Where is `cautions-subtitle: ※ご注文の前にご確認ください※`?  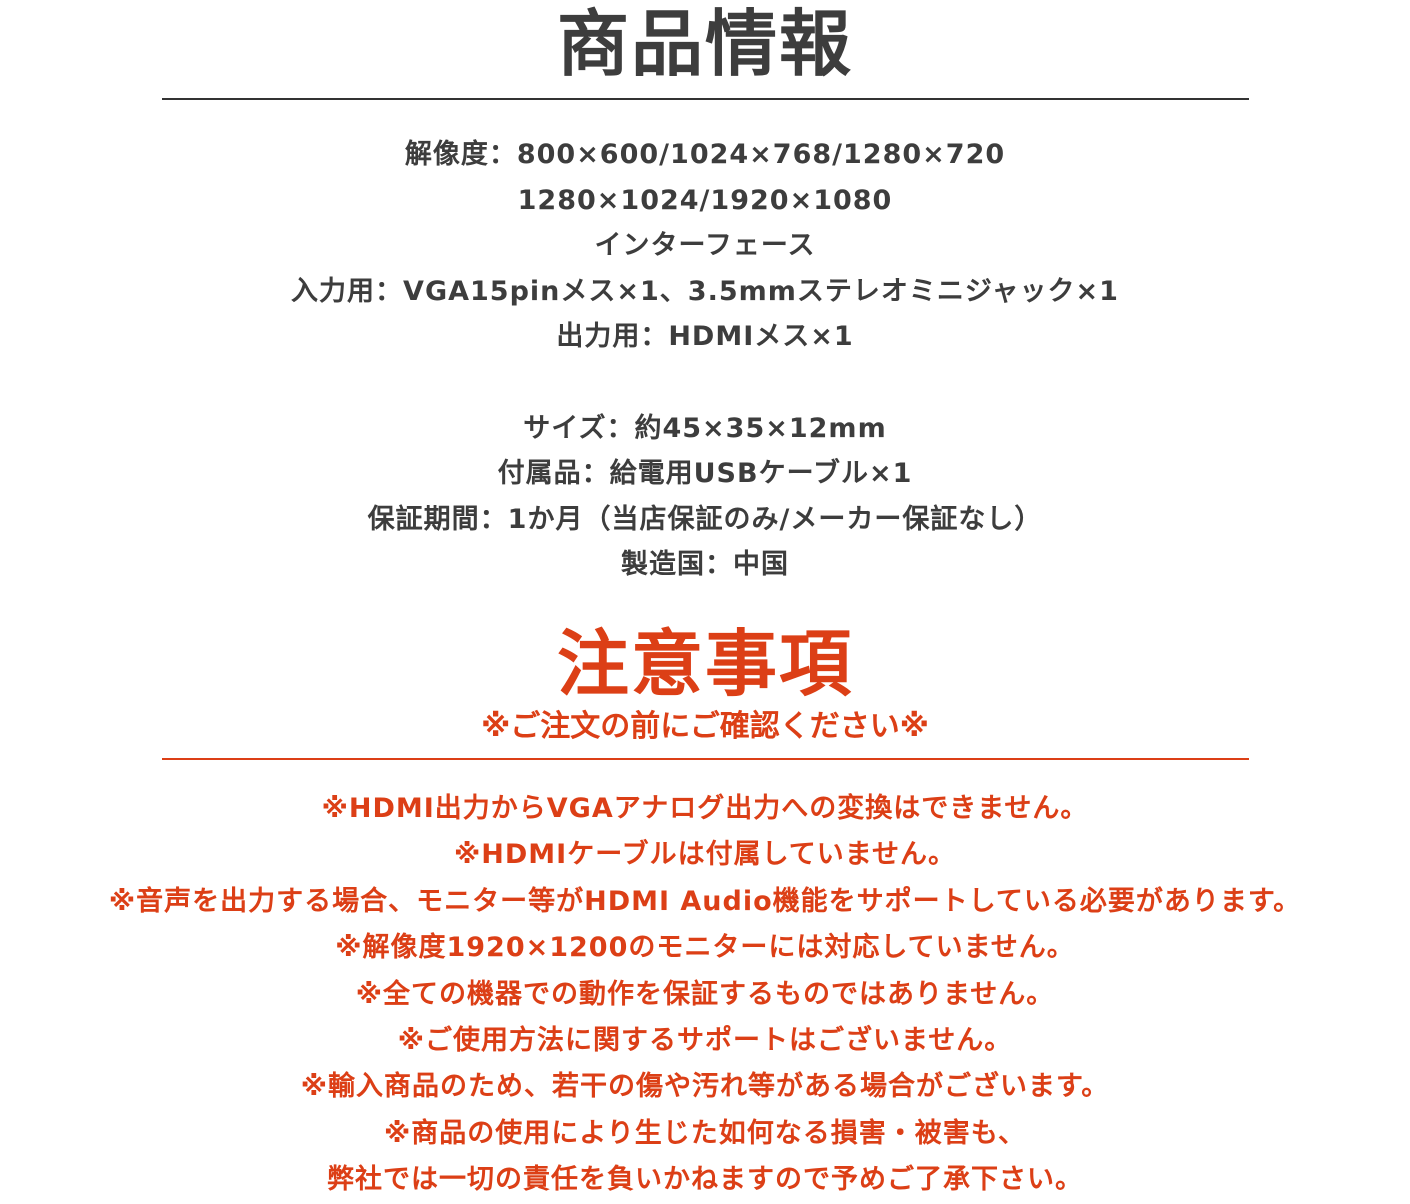
cautions-subtitle: ※ご注文の前にご確認ください※ is located at coordinates (705, 726).